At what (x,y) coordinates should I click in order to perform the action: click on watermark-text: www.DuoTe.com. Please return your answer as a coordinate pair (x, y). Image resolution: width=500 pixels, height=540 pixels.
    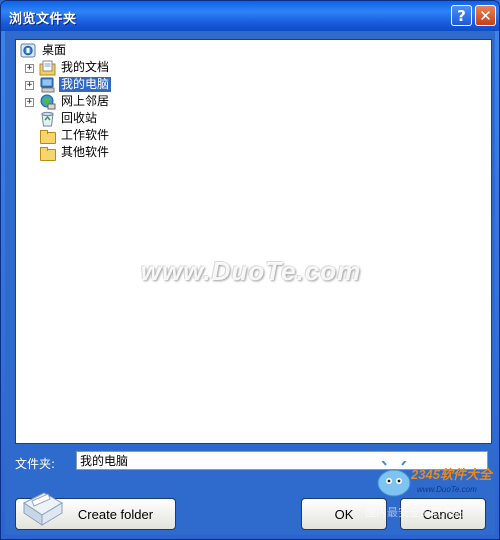
    Looking at the image, I should click on (251, 271).